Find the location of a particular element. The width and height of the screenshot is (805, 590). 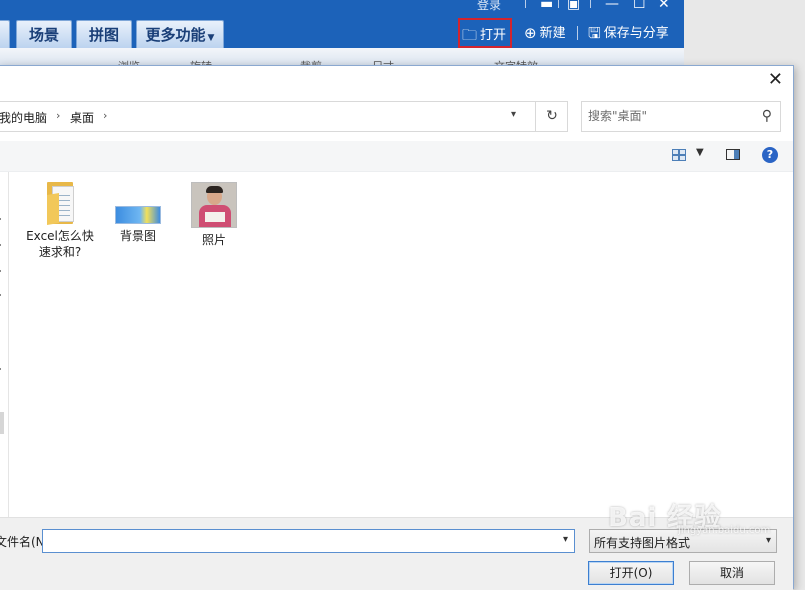

caret-down-icon: ▼ is located at coordinates (211, 38).